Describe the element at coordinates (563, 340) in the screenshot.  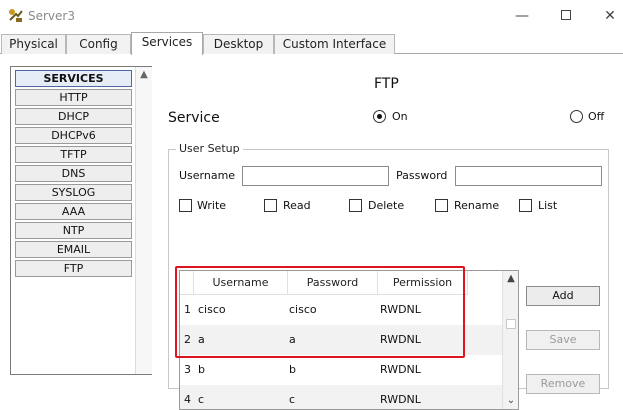
I see `save-button: Save` at that location.